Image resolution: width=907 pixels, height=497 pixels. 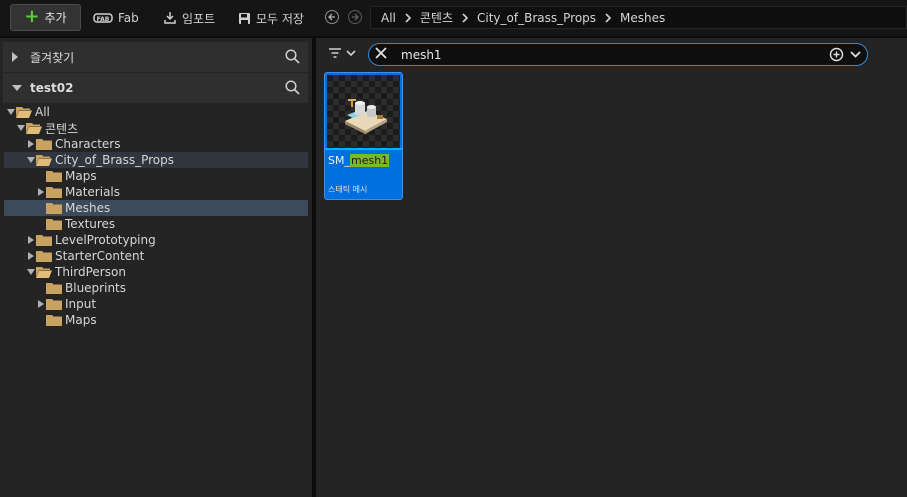 I want to click on breadcrumb: All 콘텐츠 City_of_Brass_Props Meshes, so click(x=638, y=17).